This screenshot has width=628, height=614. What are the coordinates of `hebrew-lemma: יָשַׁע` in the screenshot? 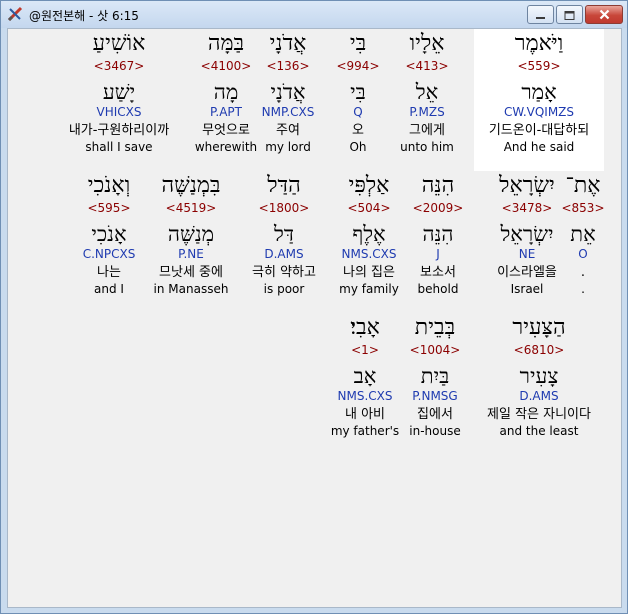 It's located at (119, 92).